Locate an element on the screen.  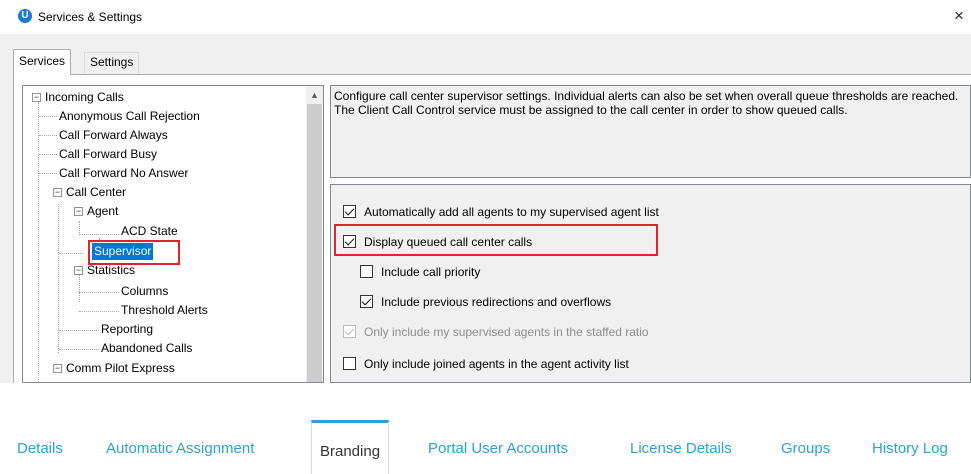
staffed-ratio-checkbox is located at coordinates (349, 331).